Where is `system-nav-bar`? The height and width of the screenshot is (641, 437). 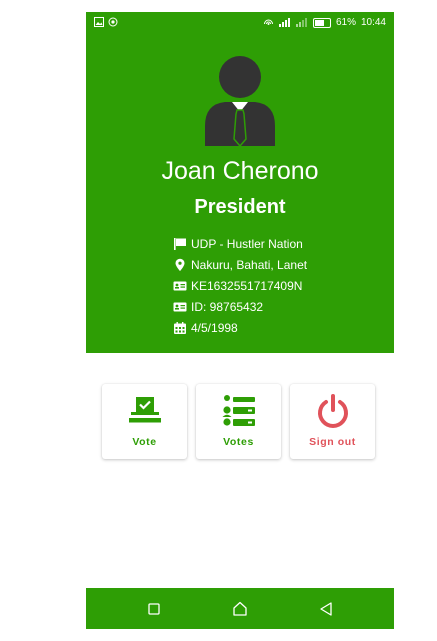
system-nav-bar is located at coordinates (240, 608).